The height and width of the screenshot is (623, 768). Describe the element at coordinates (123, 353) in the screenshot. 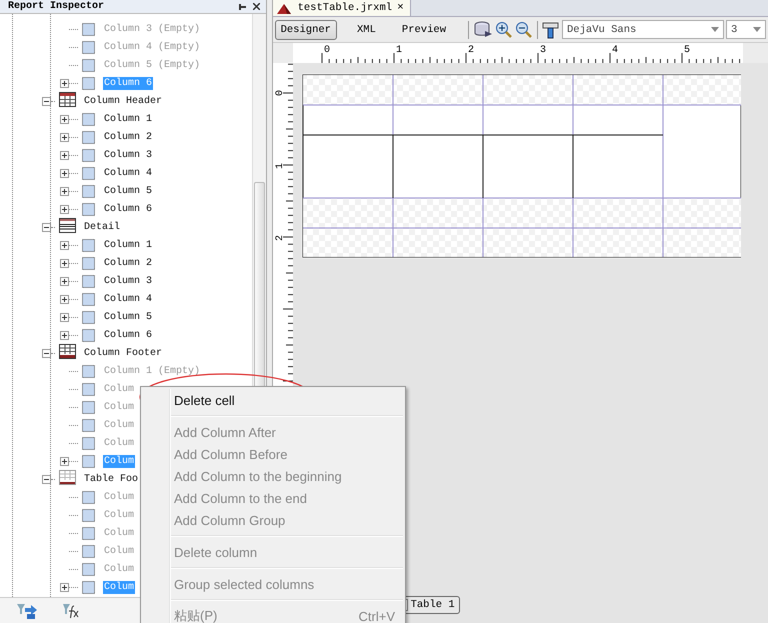

I see `tree-group-label: Column Footer` at that location.